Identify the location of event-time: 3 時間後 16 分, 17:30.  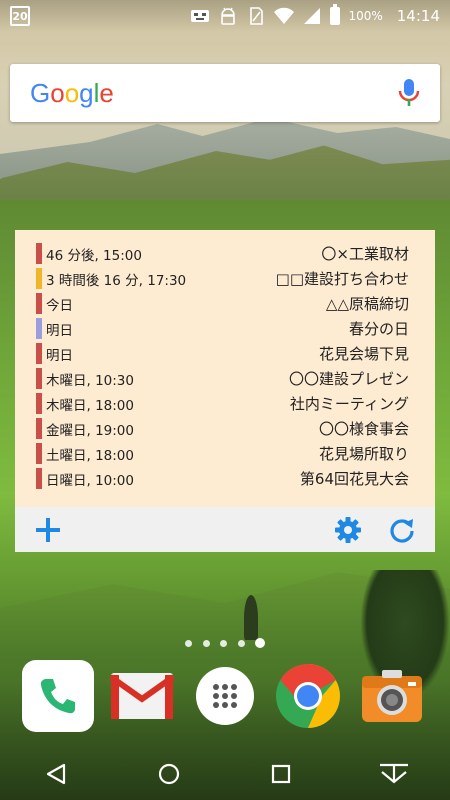
(116, 280).